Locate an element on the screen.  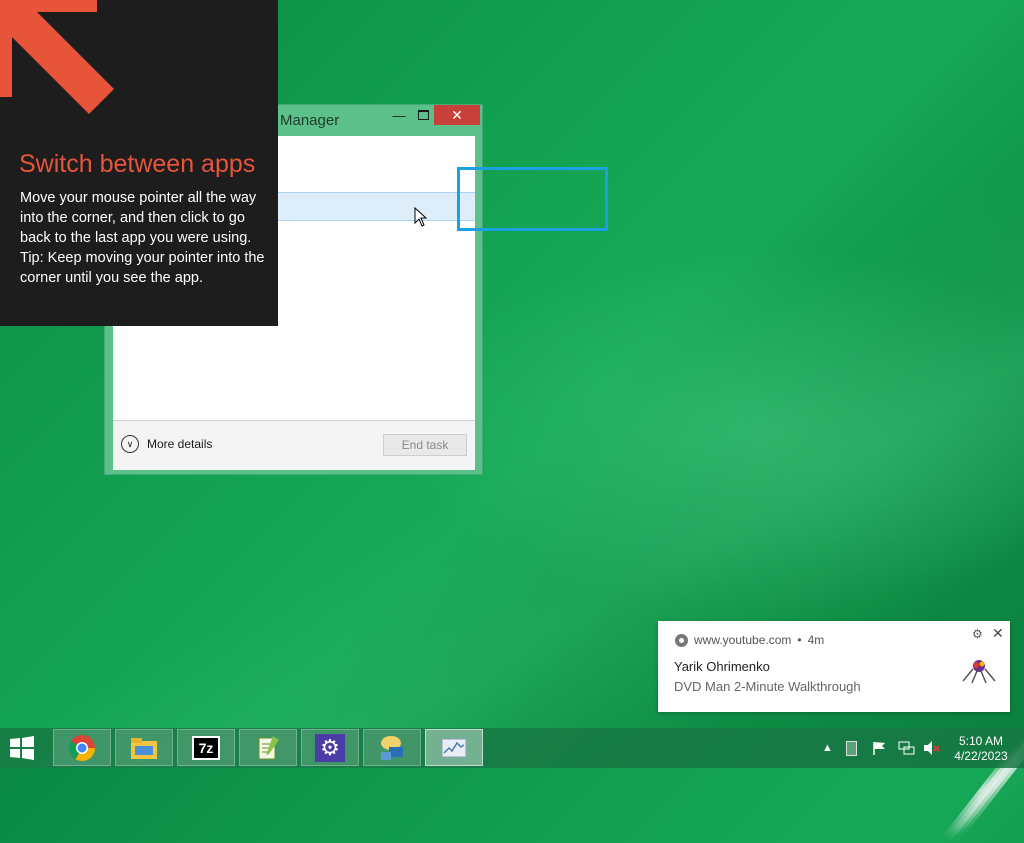
7zip-label: 7z is located at coordinates (206, 747).